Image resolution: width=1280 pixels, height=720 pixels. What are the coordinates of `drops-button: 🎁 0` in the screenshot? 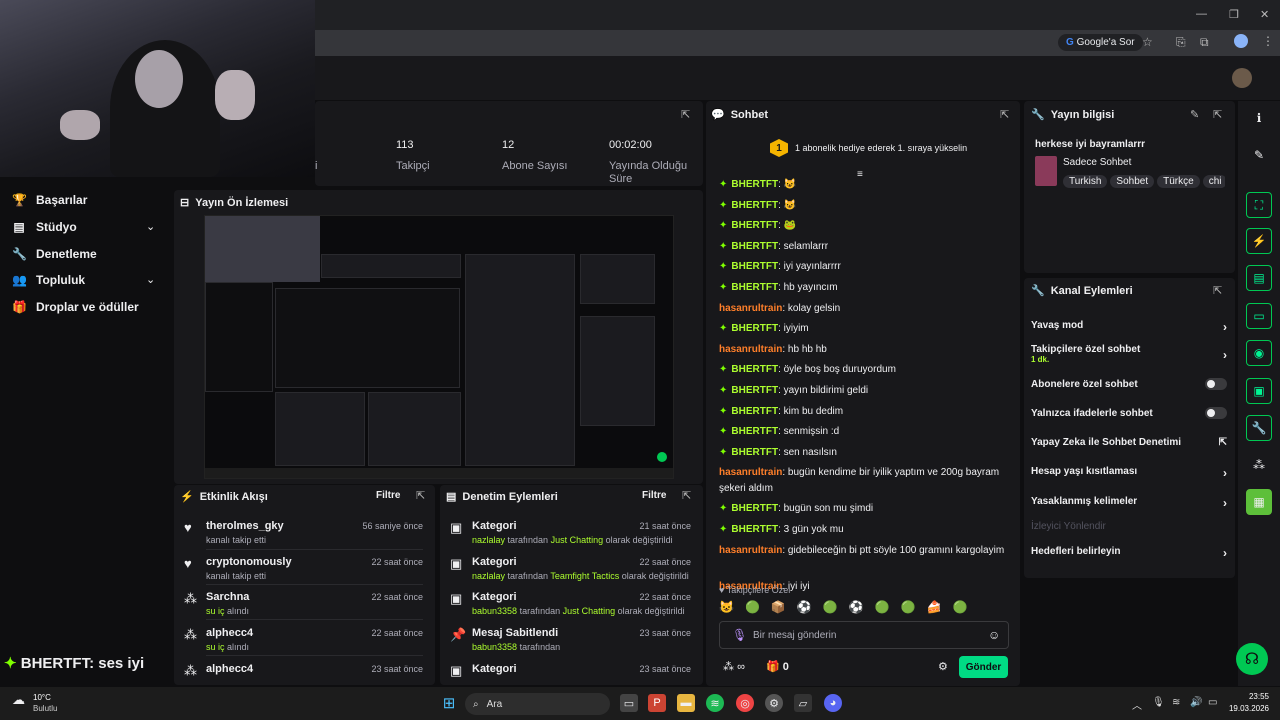 It's located at (777, 666).